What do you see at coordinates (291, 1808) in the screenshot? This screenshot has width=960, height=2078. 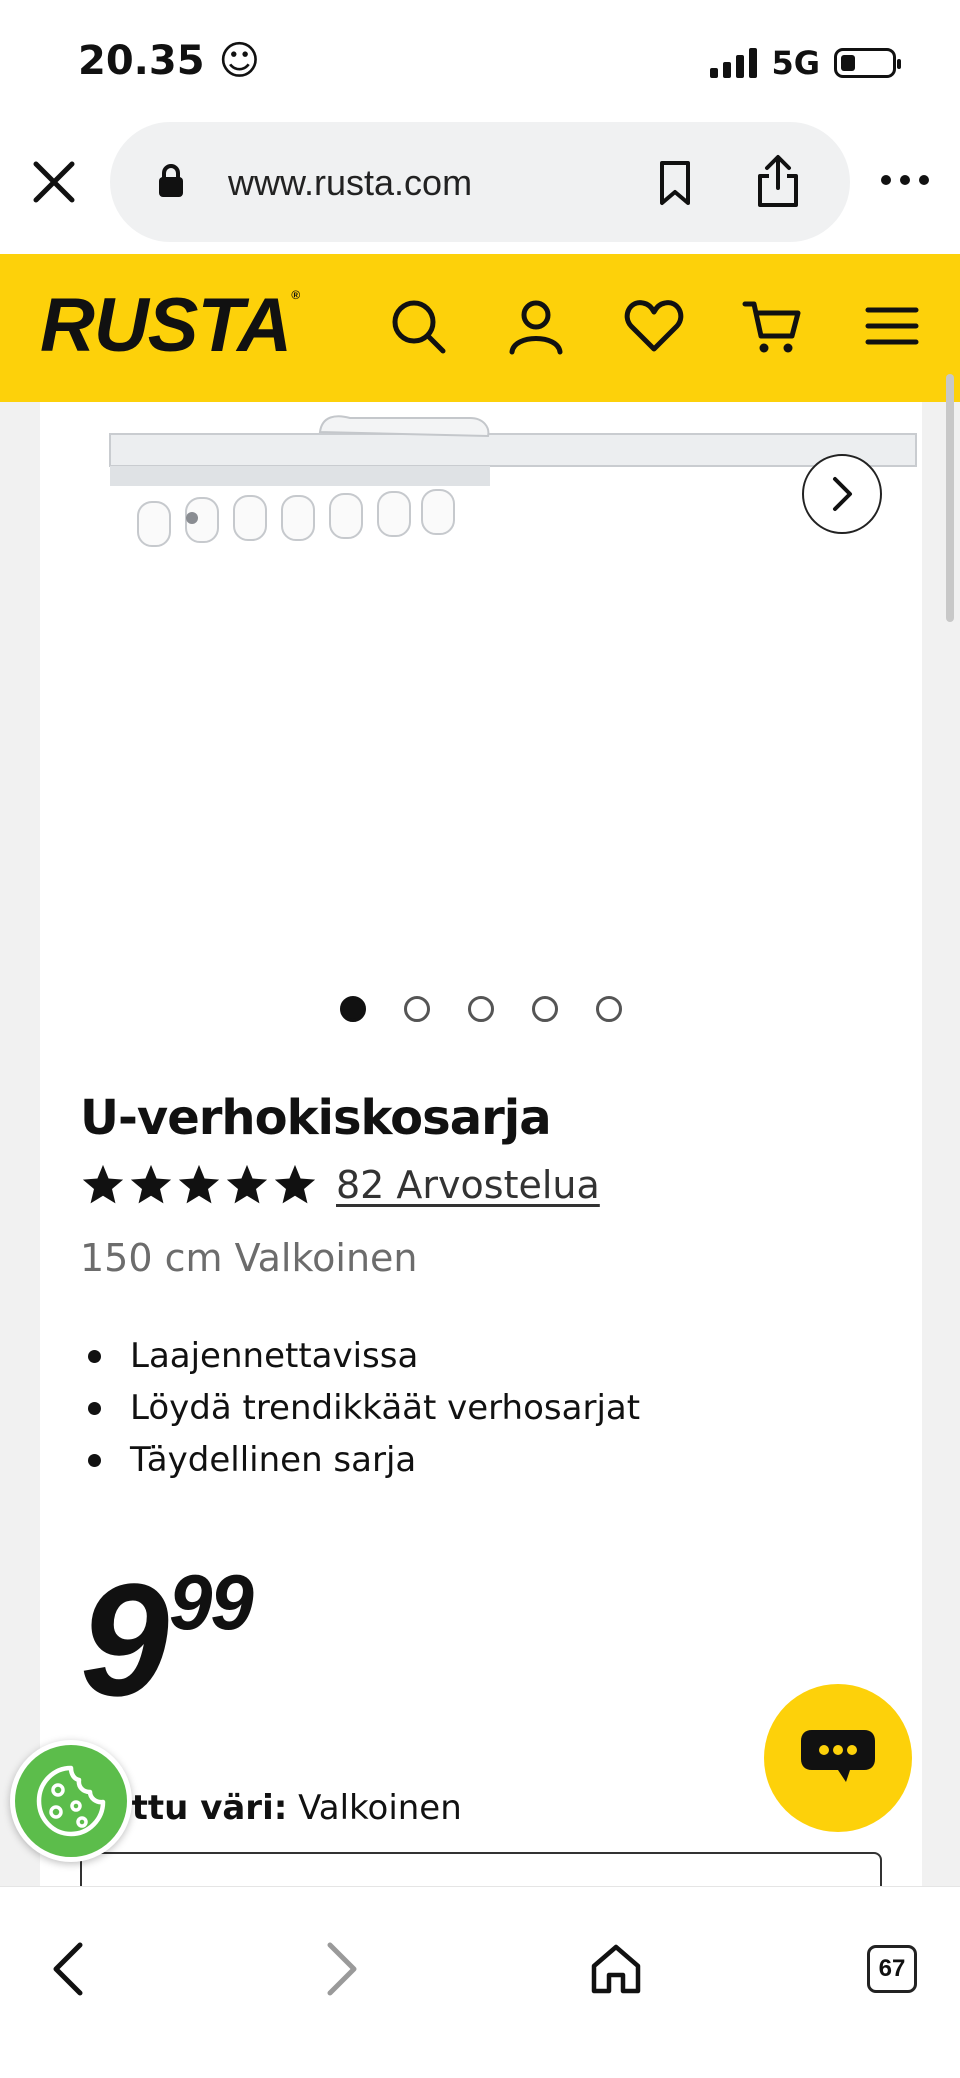 I see `selected-color: ittu väri: Valkoinen` at bounding box center [291, 1808].